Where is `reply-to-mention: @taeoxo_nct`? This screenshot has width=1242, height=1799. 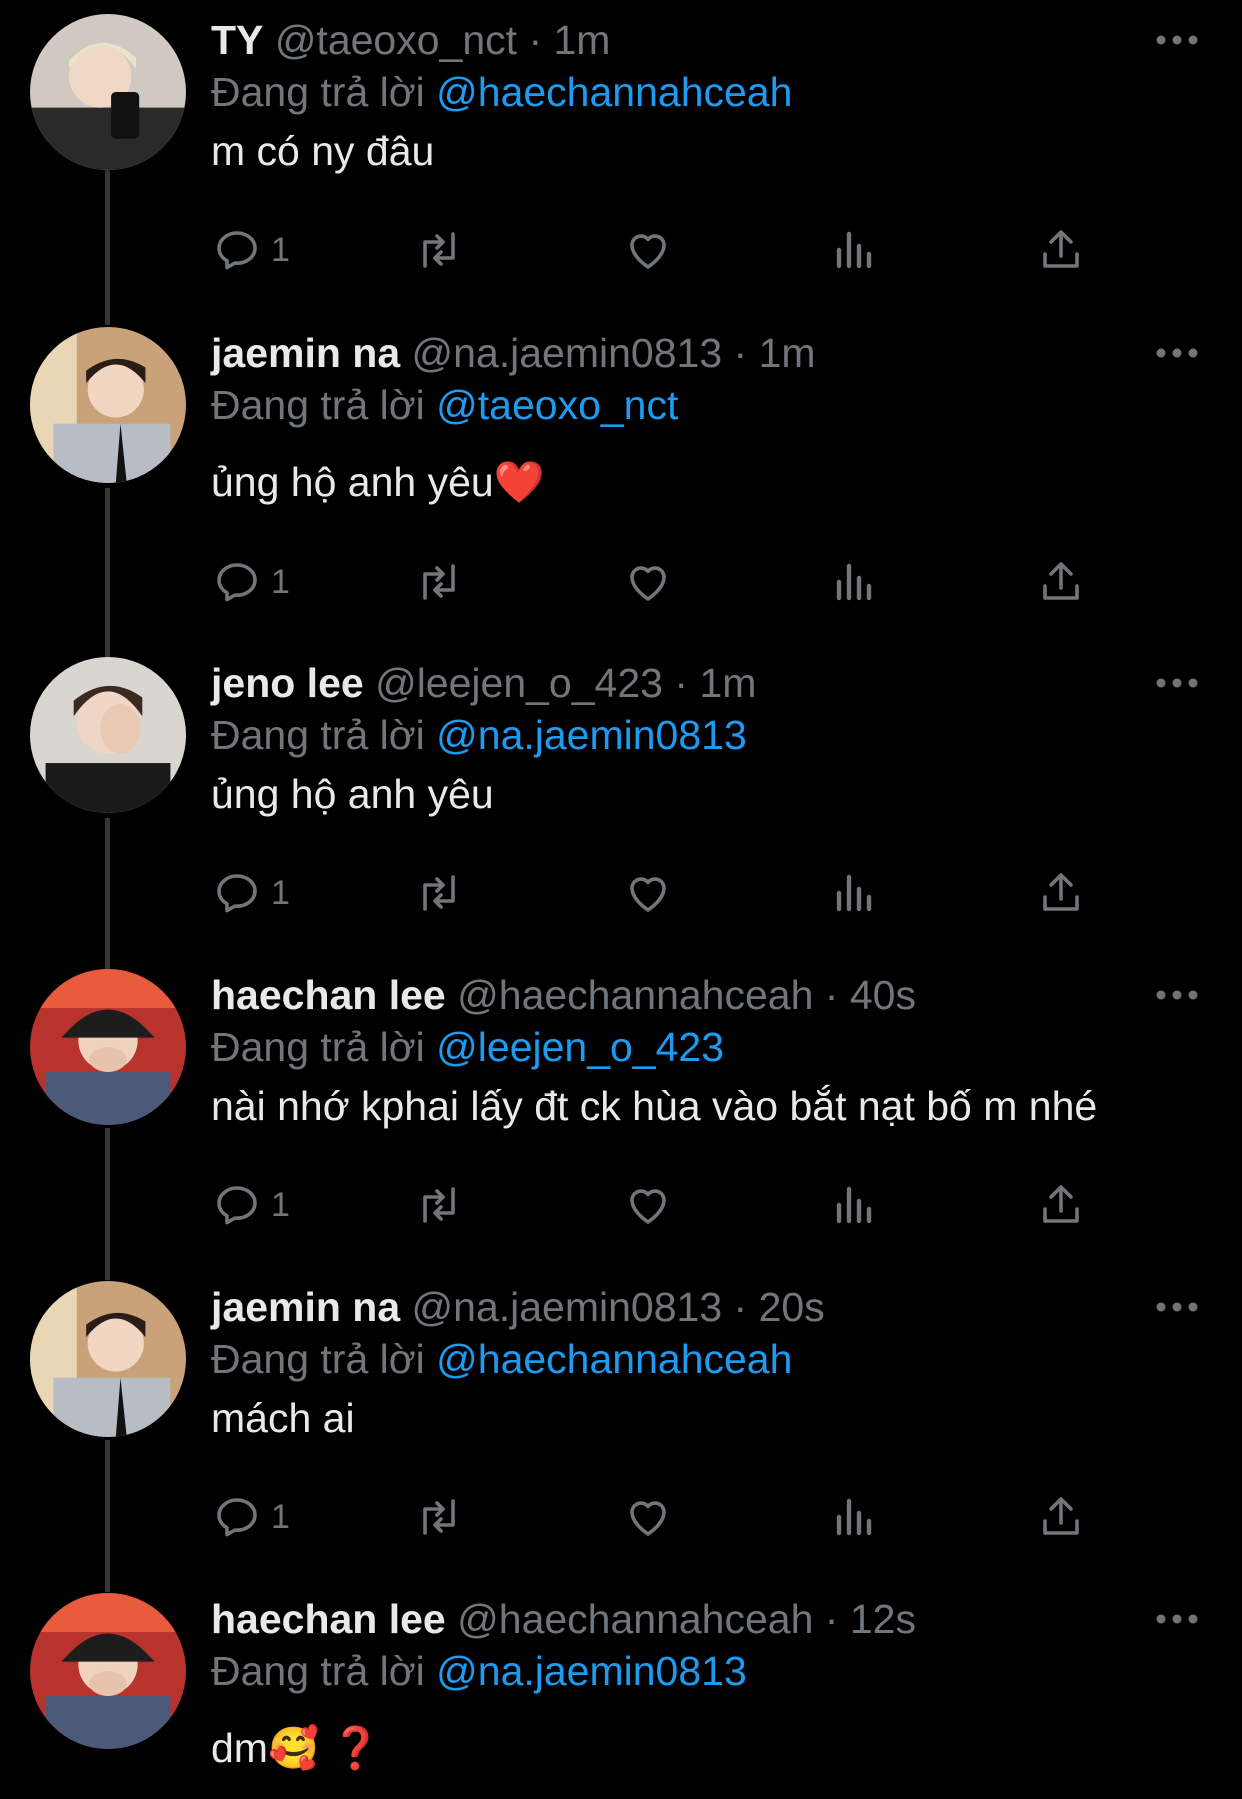
reply-to-mention: @taeoxo_nct is located at coordinates (557, 405).